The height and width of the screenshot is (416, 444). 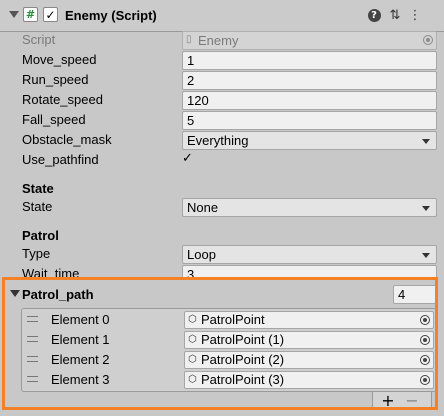 I want to click on rotate-speed-input: 120, so click(x=309, y=100).